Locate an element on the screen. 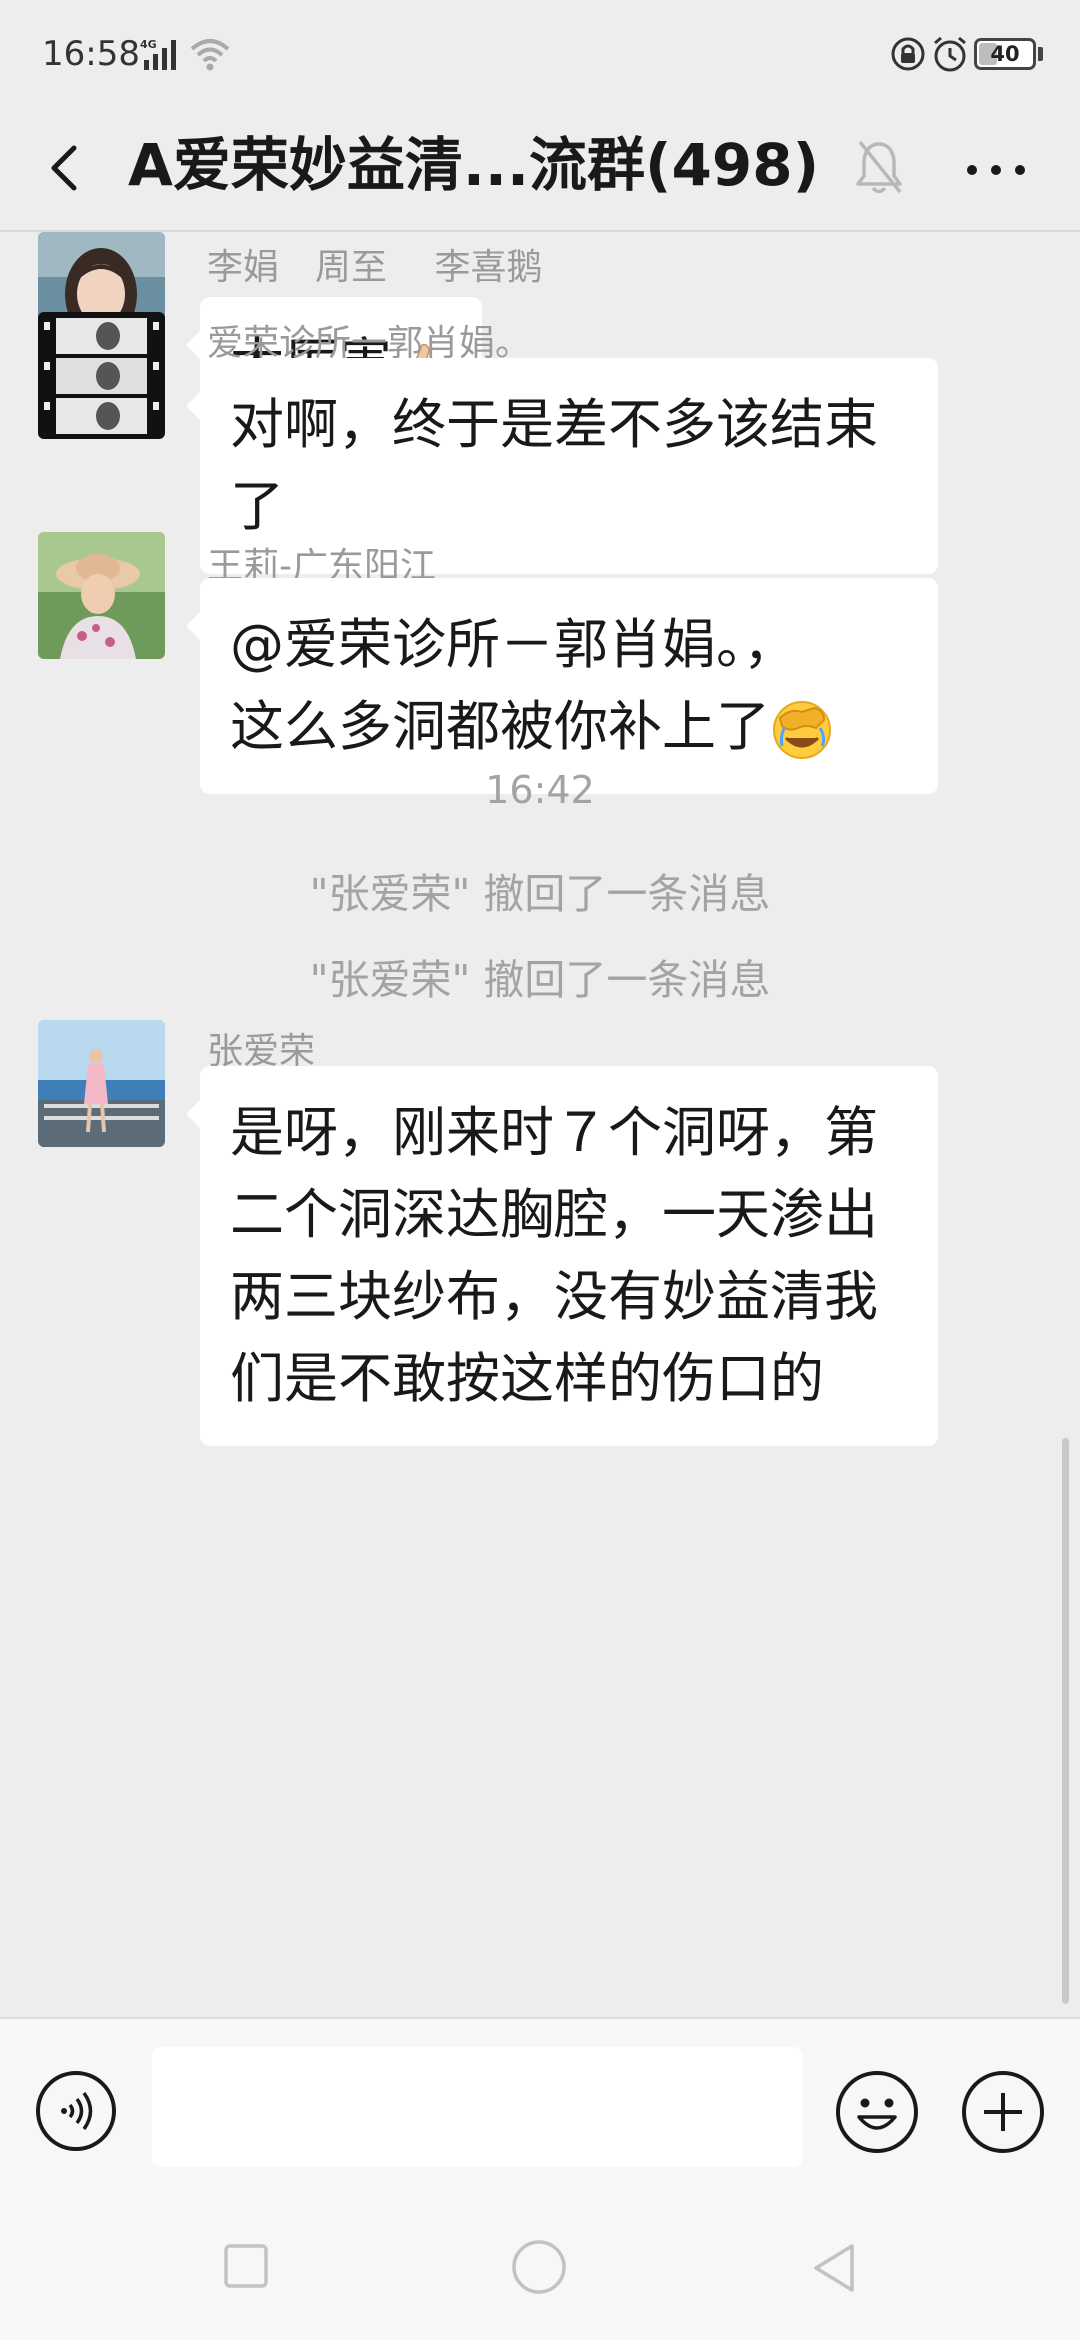 The height and width of the screenshot is (2340, 1080). status-time: 16:58 is located at coordinates (91, 54).